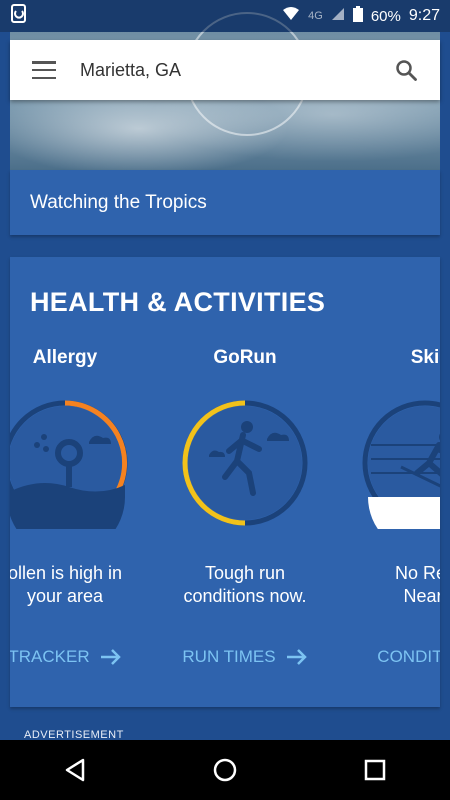  I want to click on location-search-bar: Marietta, GA, so click(225, 70).